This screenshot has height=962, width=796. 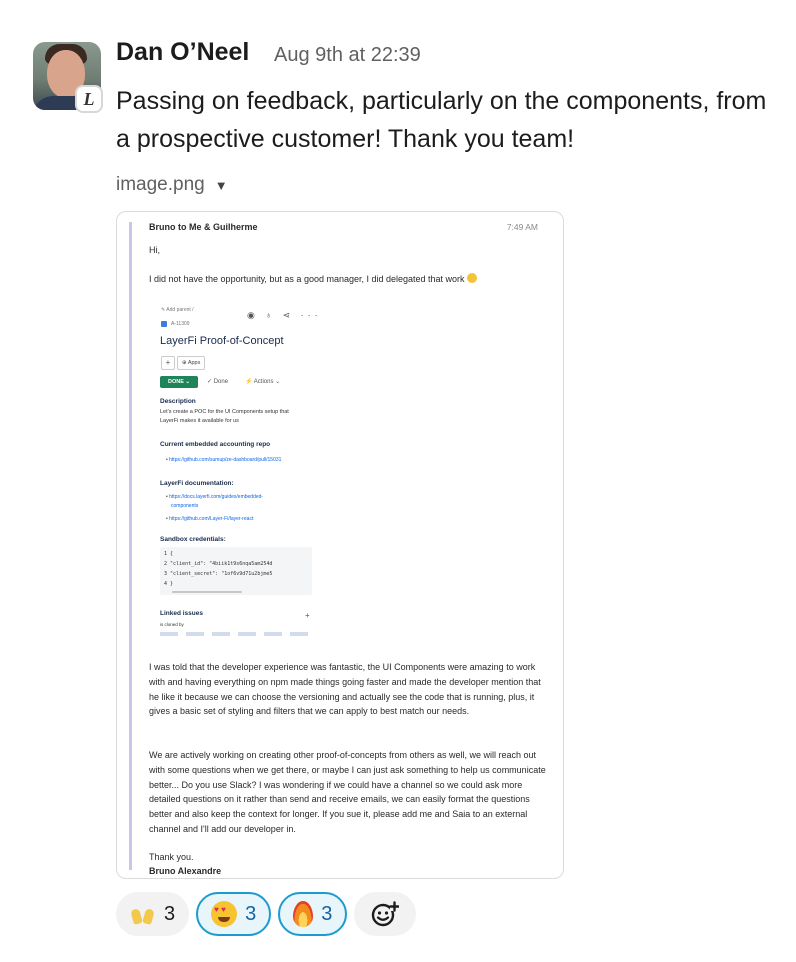 I want to click on ticket-add-icon: +, so click(x=168, y=363).